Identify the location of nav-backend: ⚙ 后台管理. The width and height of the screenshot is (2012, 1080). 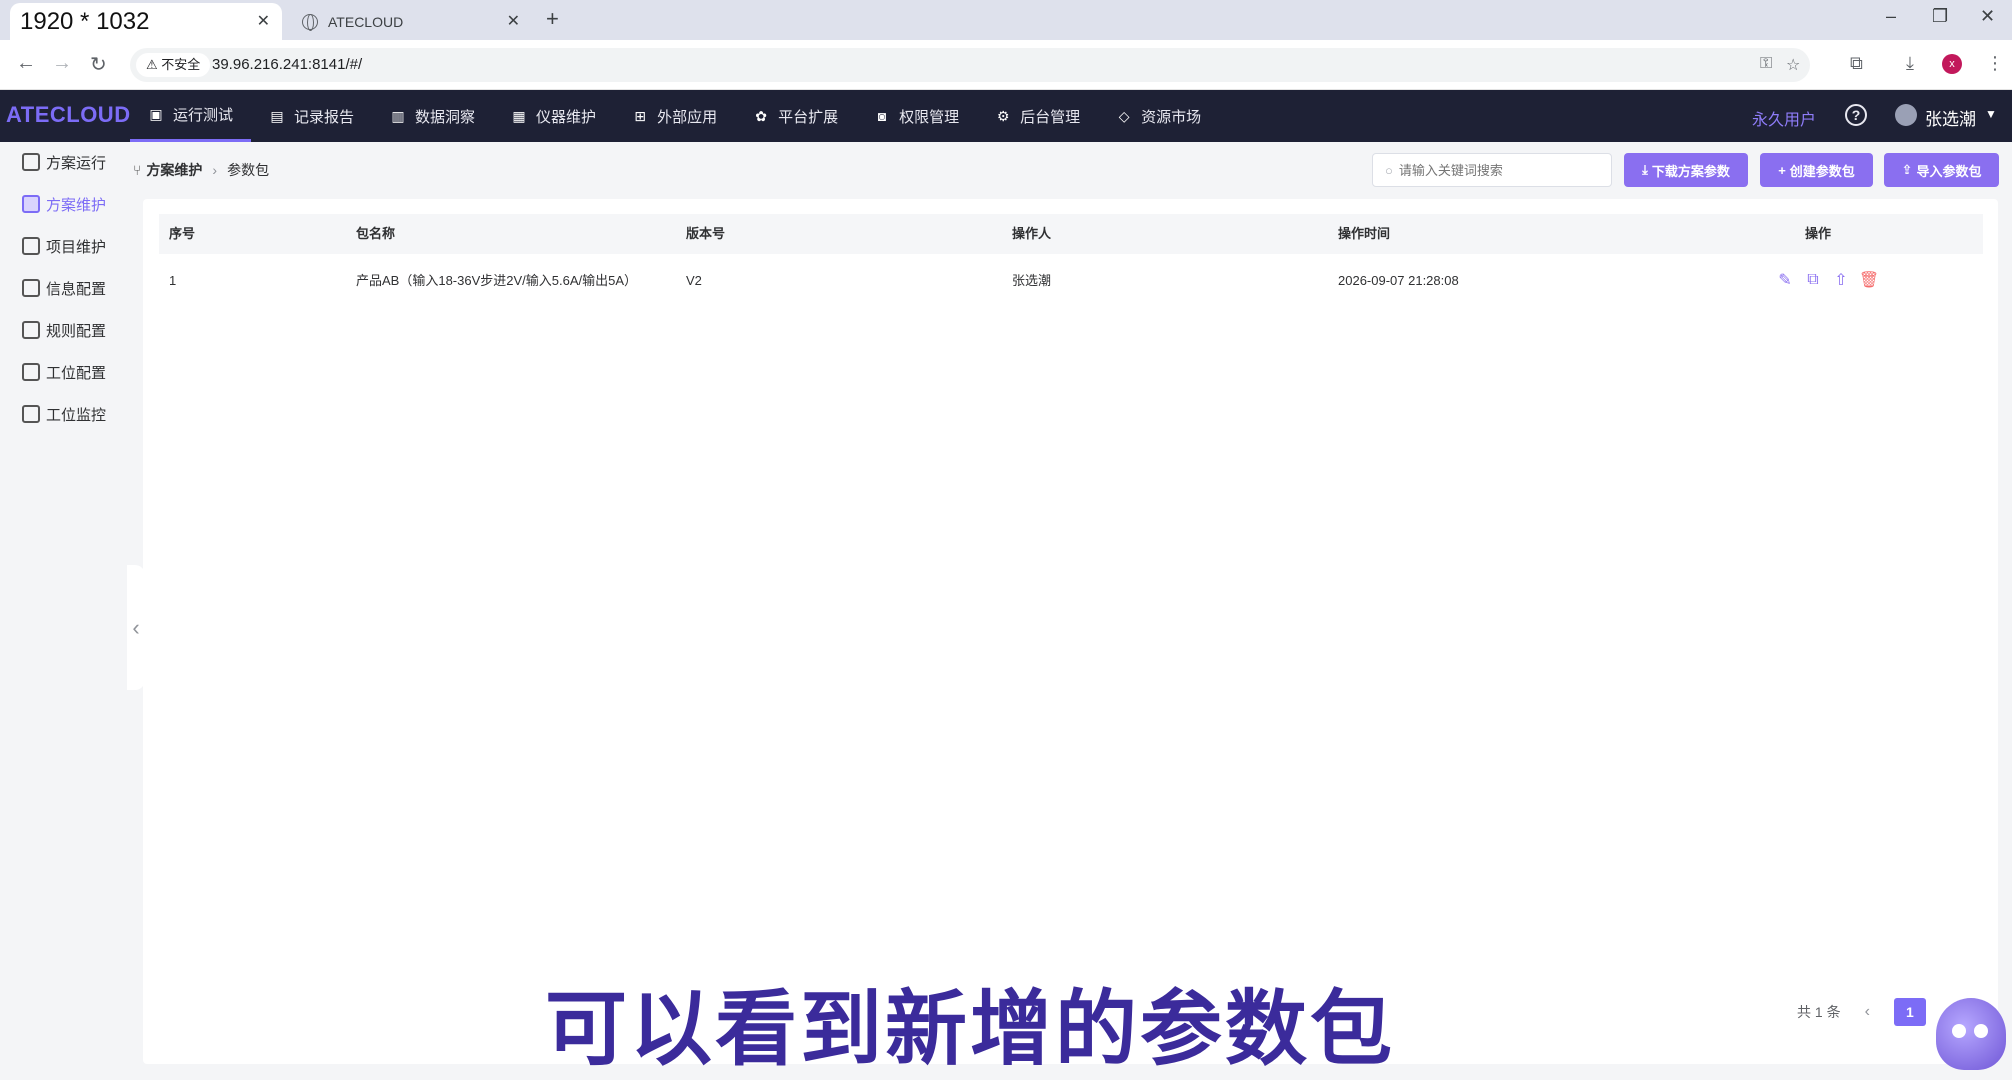
(1037, 116).